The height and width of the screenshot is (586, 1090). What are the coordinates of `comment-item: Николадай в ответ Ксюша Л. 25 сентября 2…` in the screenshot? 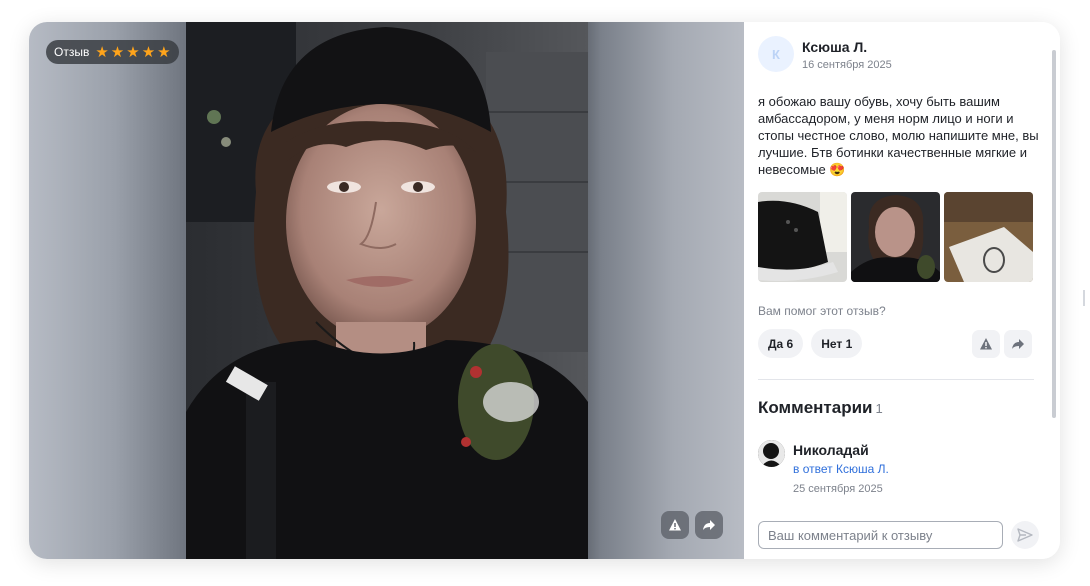 It's located at (823, 467).